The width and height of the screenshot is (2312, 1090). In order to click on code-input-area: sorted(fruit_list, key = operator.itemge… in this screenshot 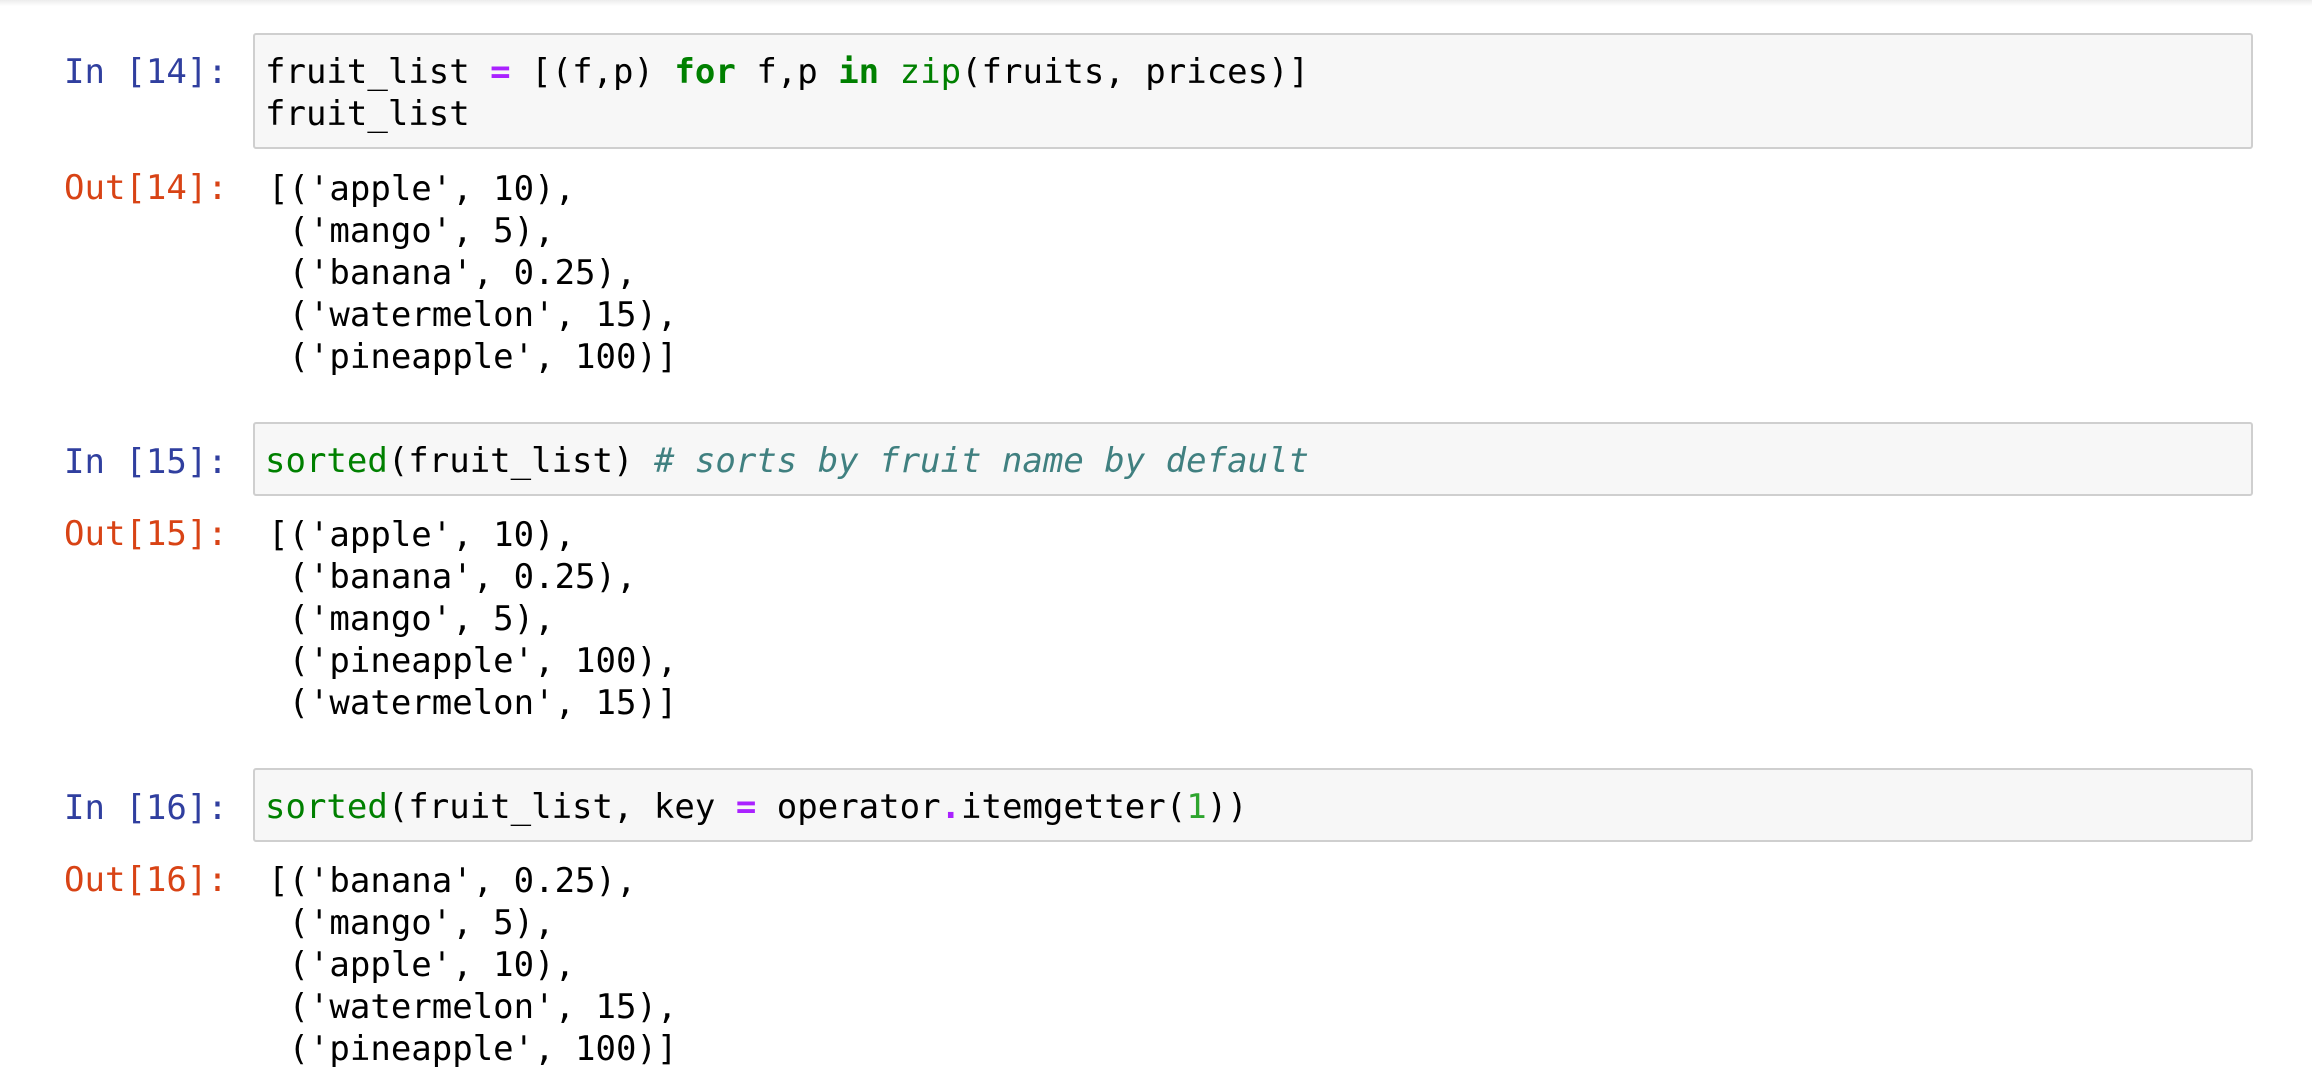, I will do `click(1253, 805)`.